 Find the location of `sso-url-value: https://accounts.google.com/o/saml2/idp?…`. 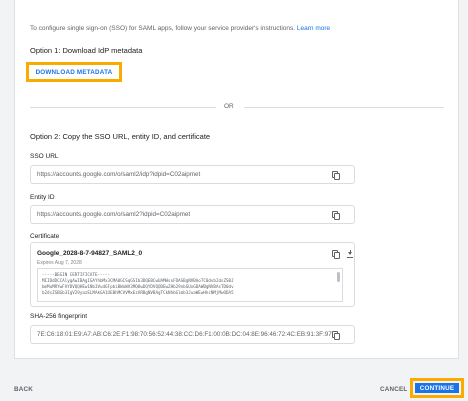

sso-url-value: https://accounts.google.com/o/saml2/idp?… is located at coordinates (119, 174).